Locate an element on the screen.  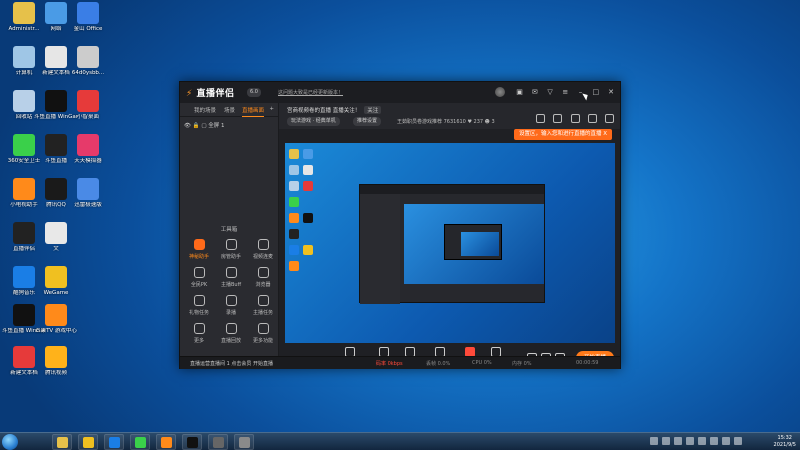
clipboard-icon is located at coordinates (575, 118).